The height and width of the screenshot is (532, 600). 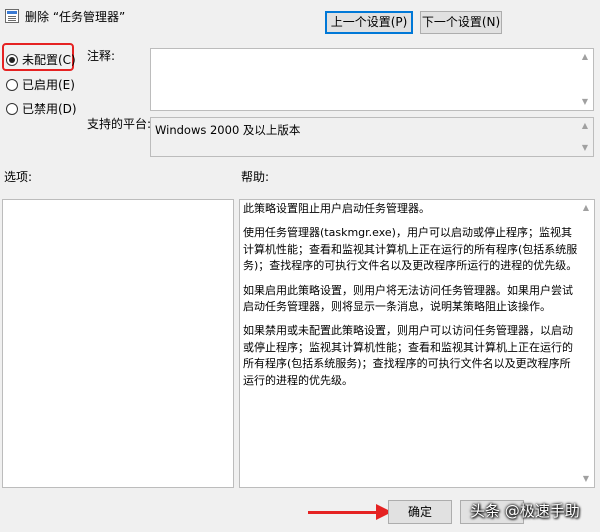 What do you see at coordinates (228, 130) in the screenshot?
I see `supported-on-value: Windows 2000 及以上版本` at bounding box center [228, 130].